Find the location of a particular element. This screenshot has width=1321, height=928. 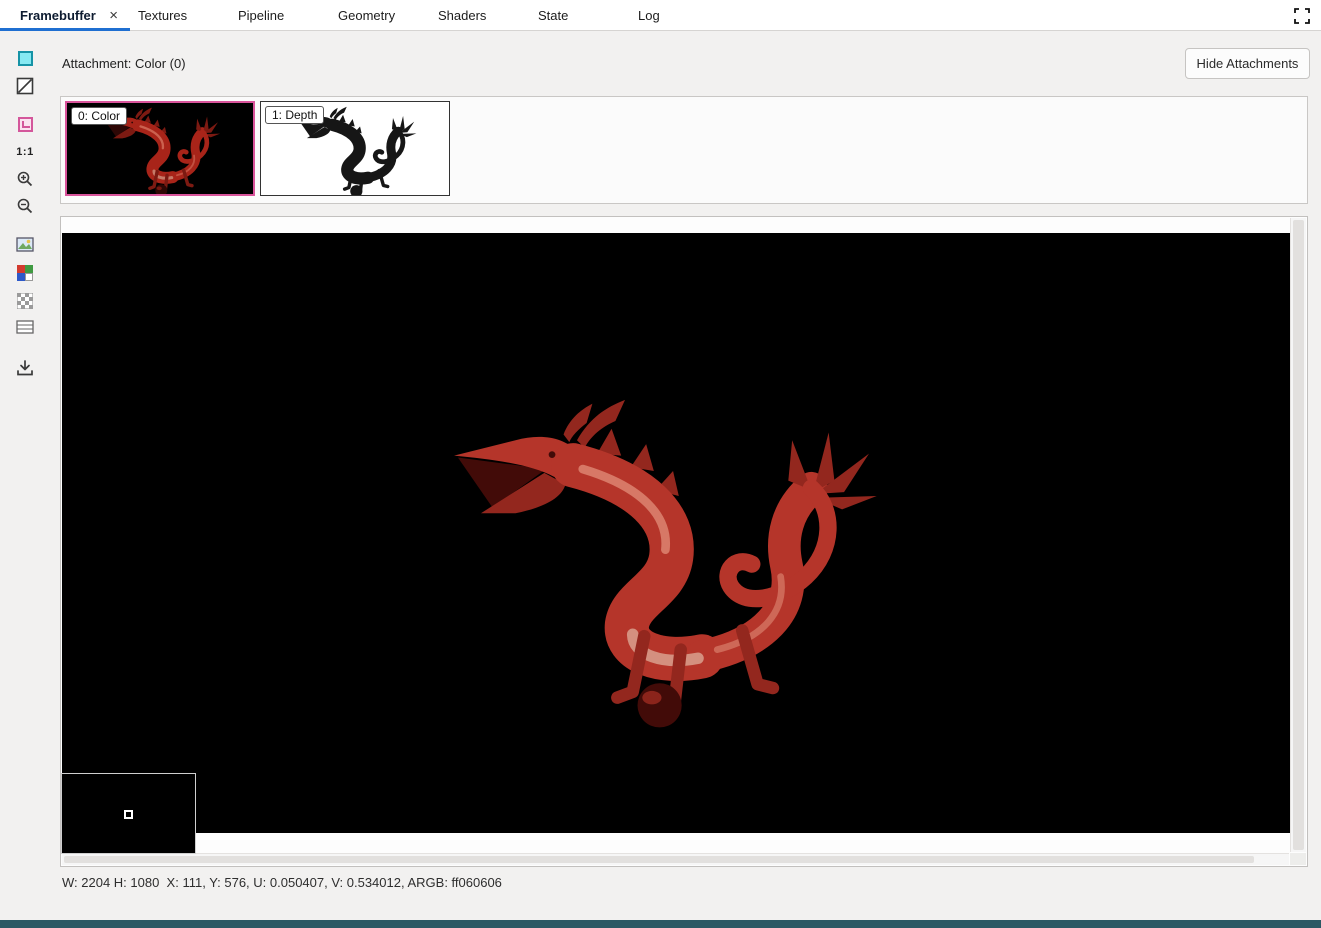

attachment-chip-depth: 1: Depth is located at coordinates (295, 115).